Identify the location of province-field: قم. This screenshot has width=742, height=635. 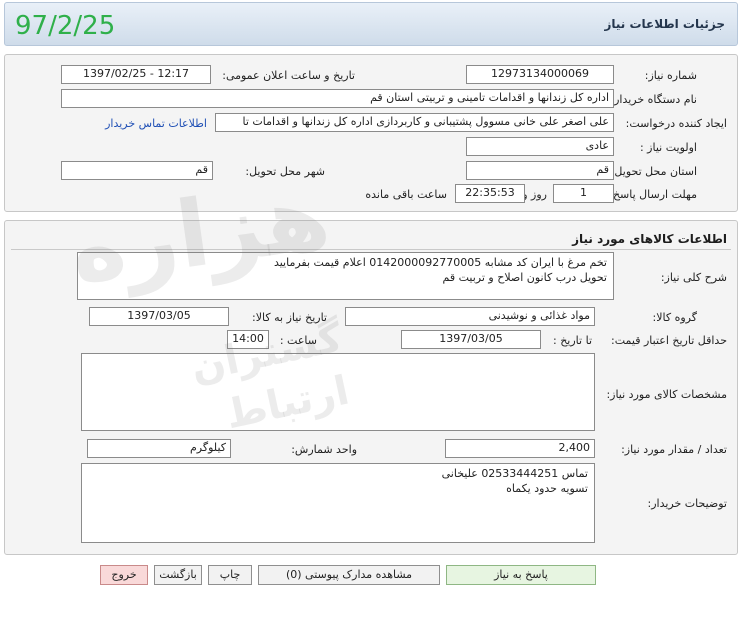
(540, 170).